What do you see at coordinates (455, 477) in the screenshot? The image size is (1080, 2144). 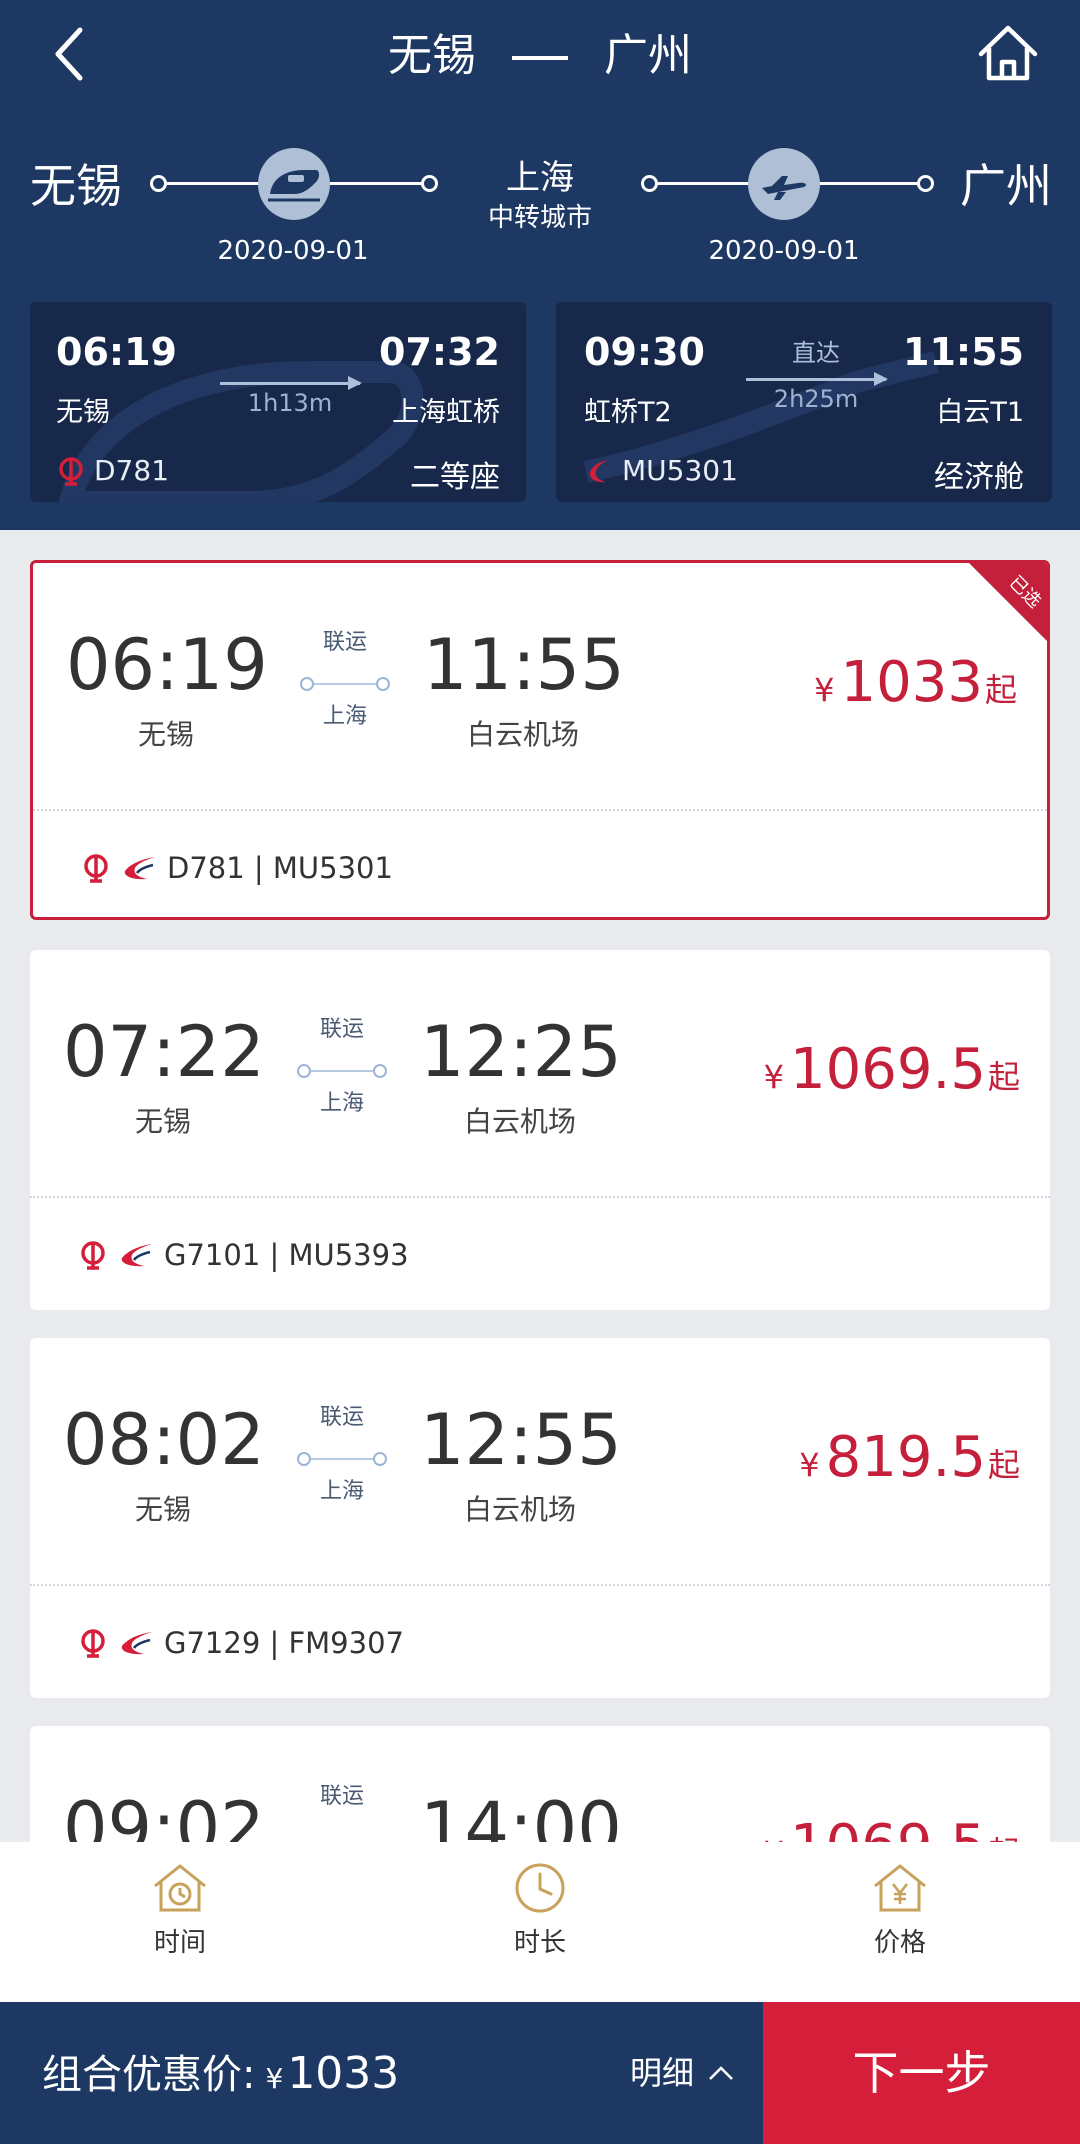 I see `leg-seat-class: 二等座` at bounding box center [455, 477].